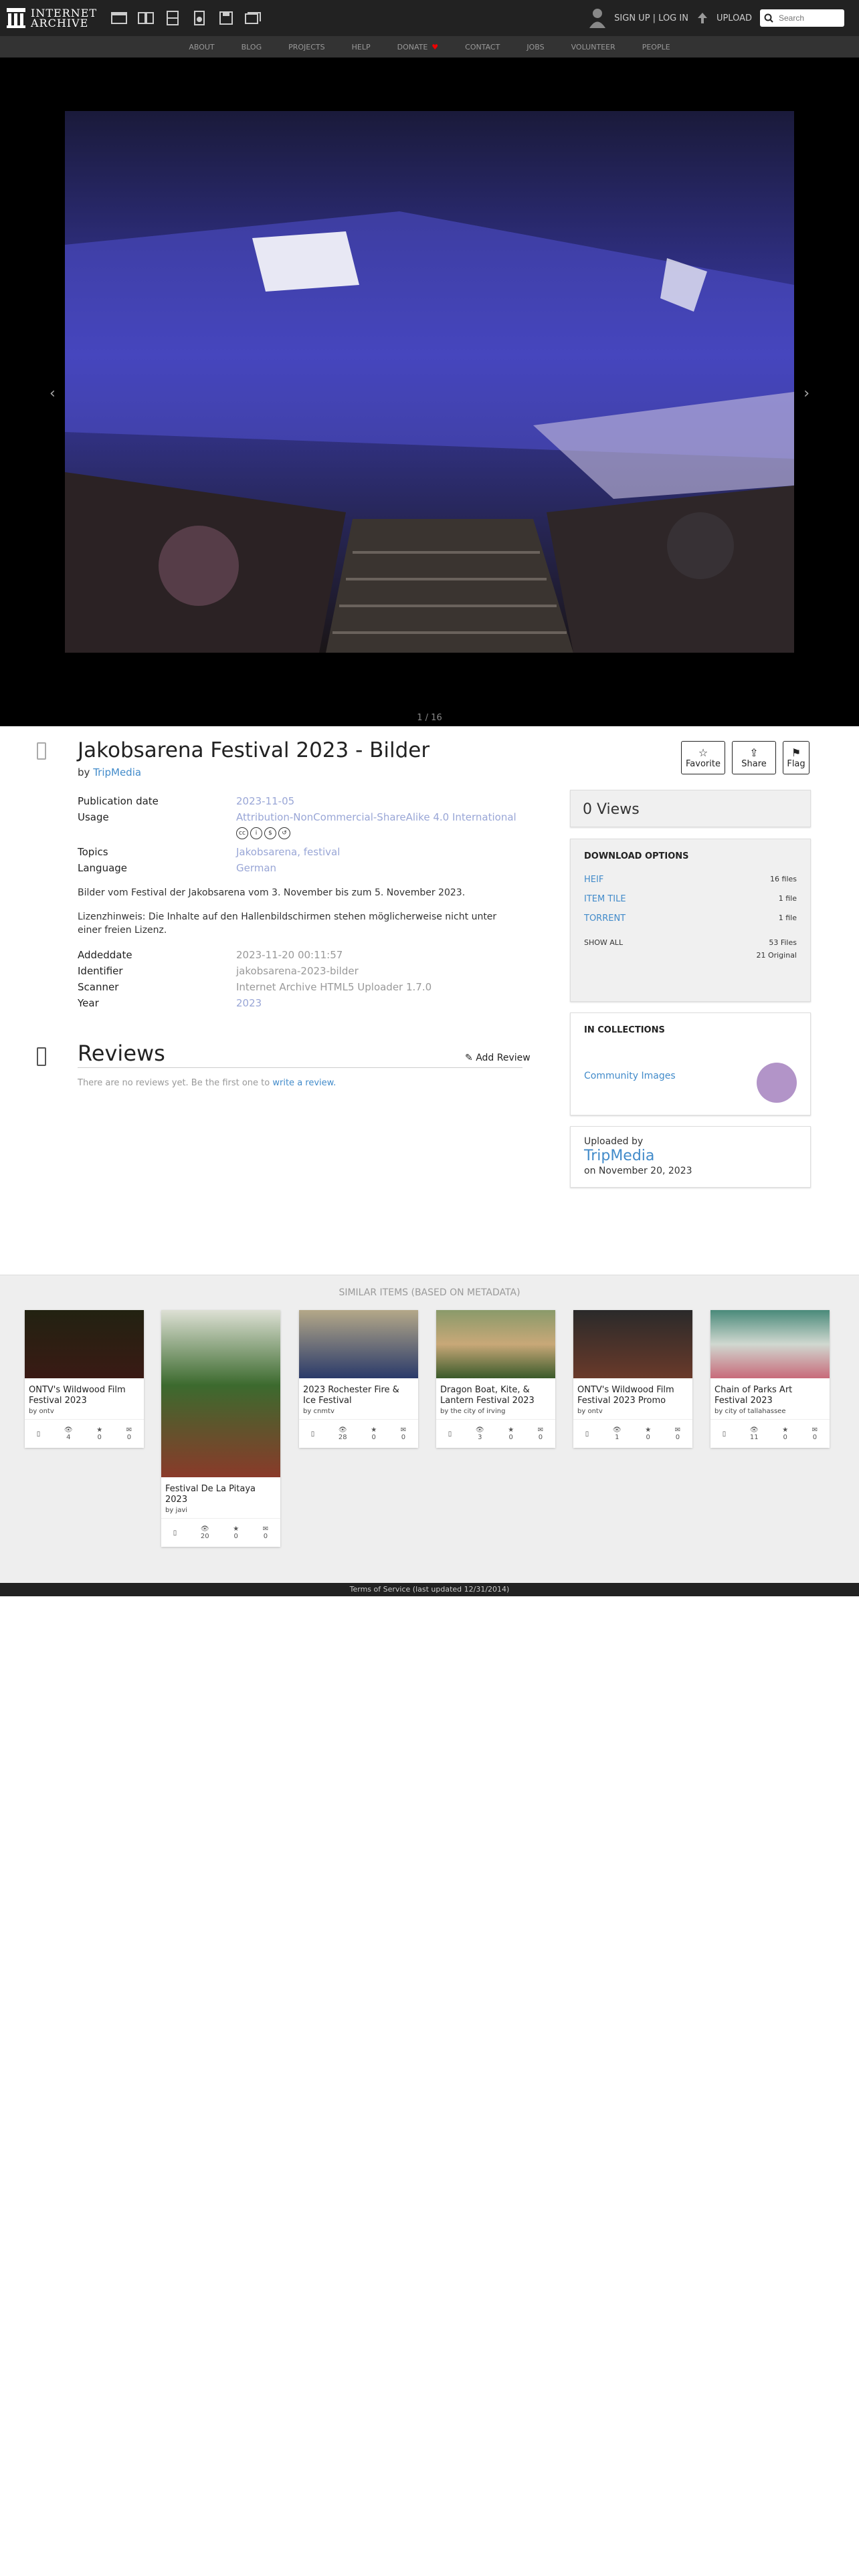 The height and width of the screenshot is (2576, 859). Describe the element at coordinates (172, 18) in the screenshot. I see `video-icon` at that location.